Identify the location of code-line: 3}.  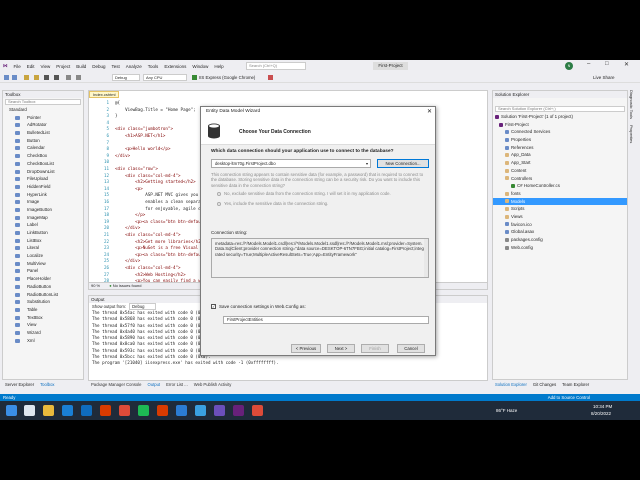
(104, 116).